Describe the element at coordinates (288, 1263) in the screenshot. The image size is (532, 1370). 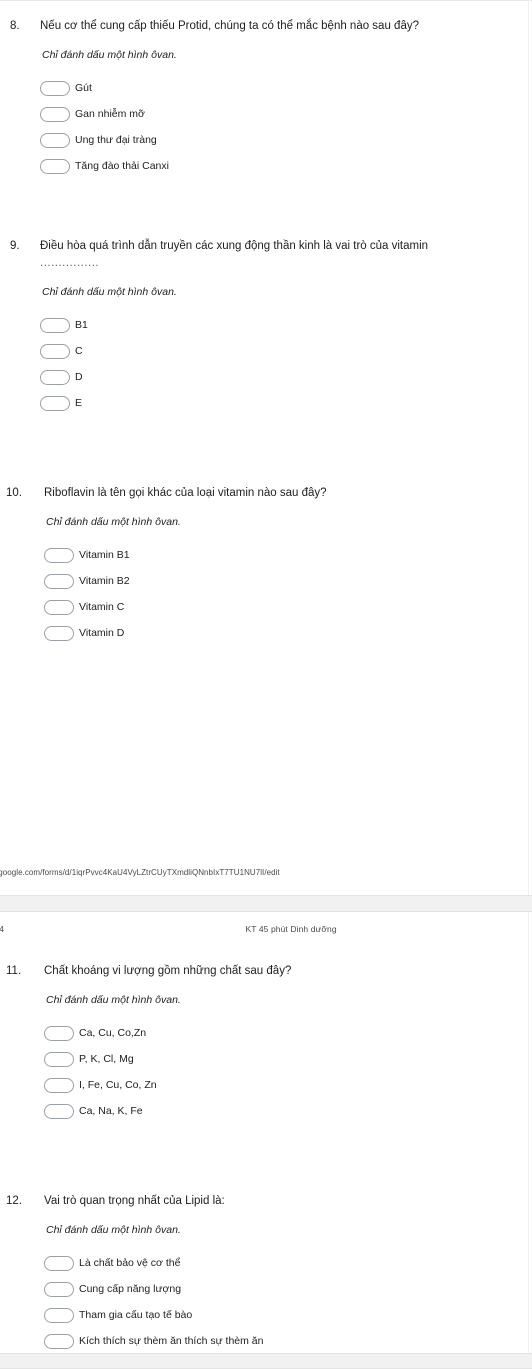
I see `option-row: Là chất bảo vệ cơ thể` at that location.